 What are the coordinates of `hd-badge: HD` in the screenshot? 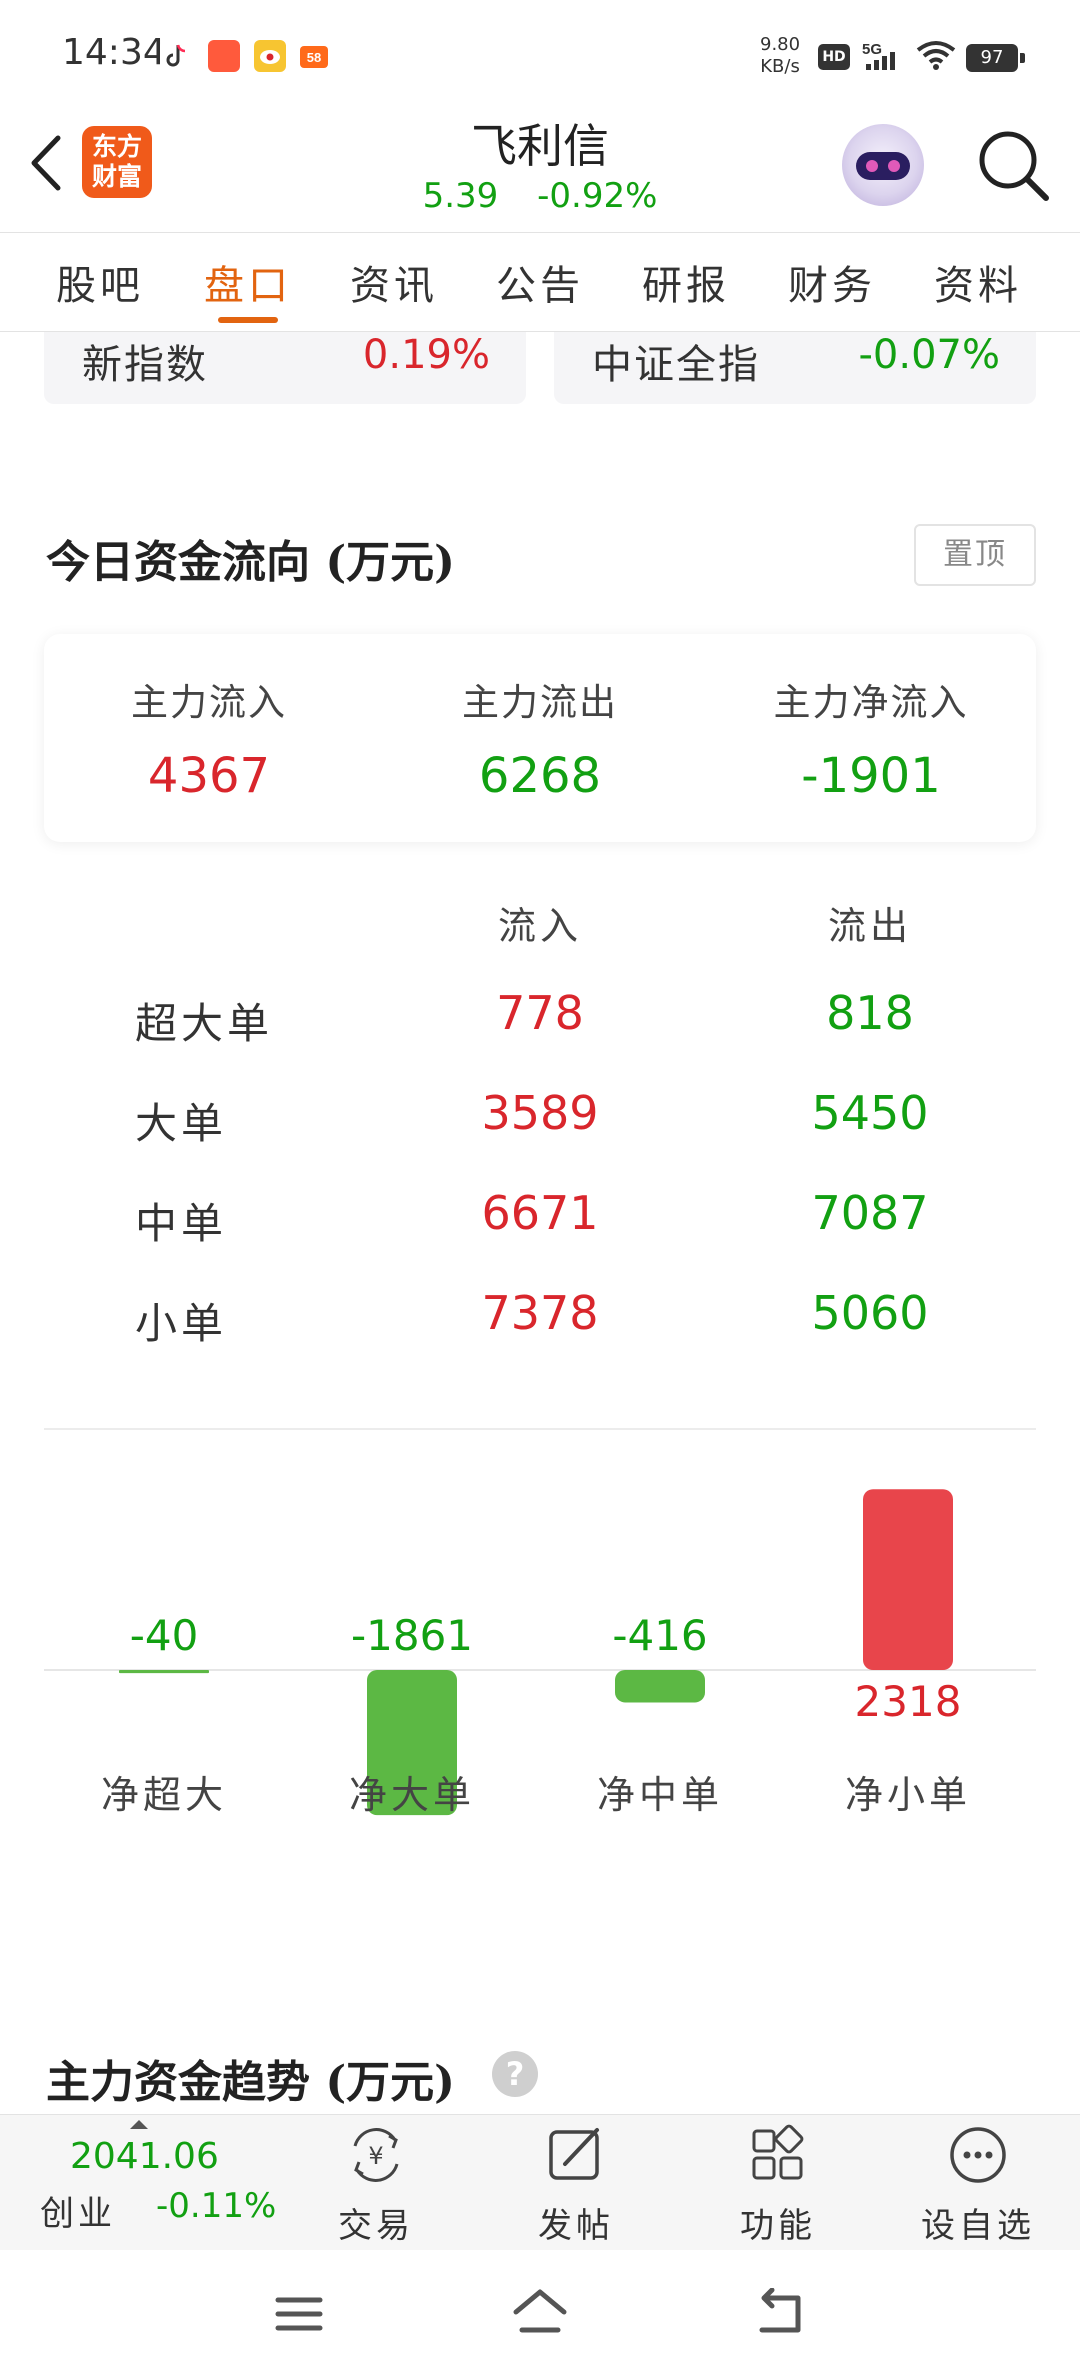 It's located at (834, 57).